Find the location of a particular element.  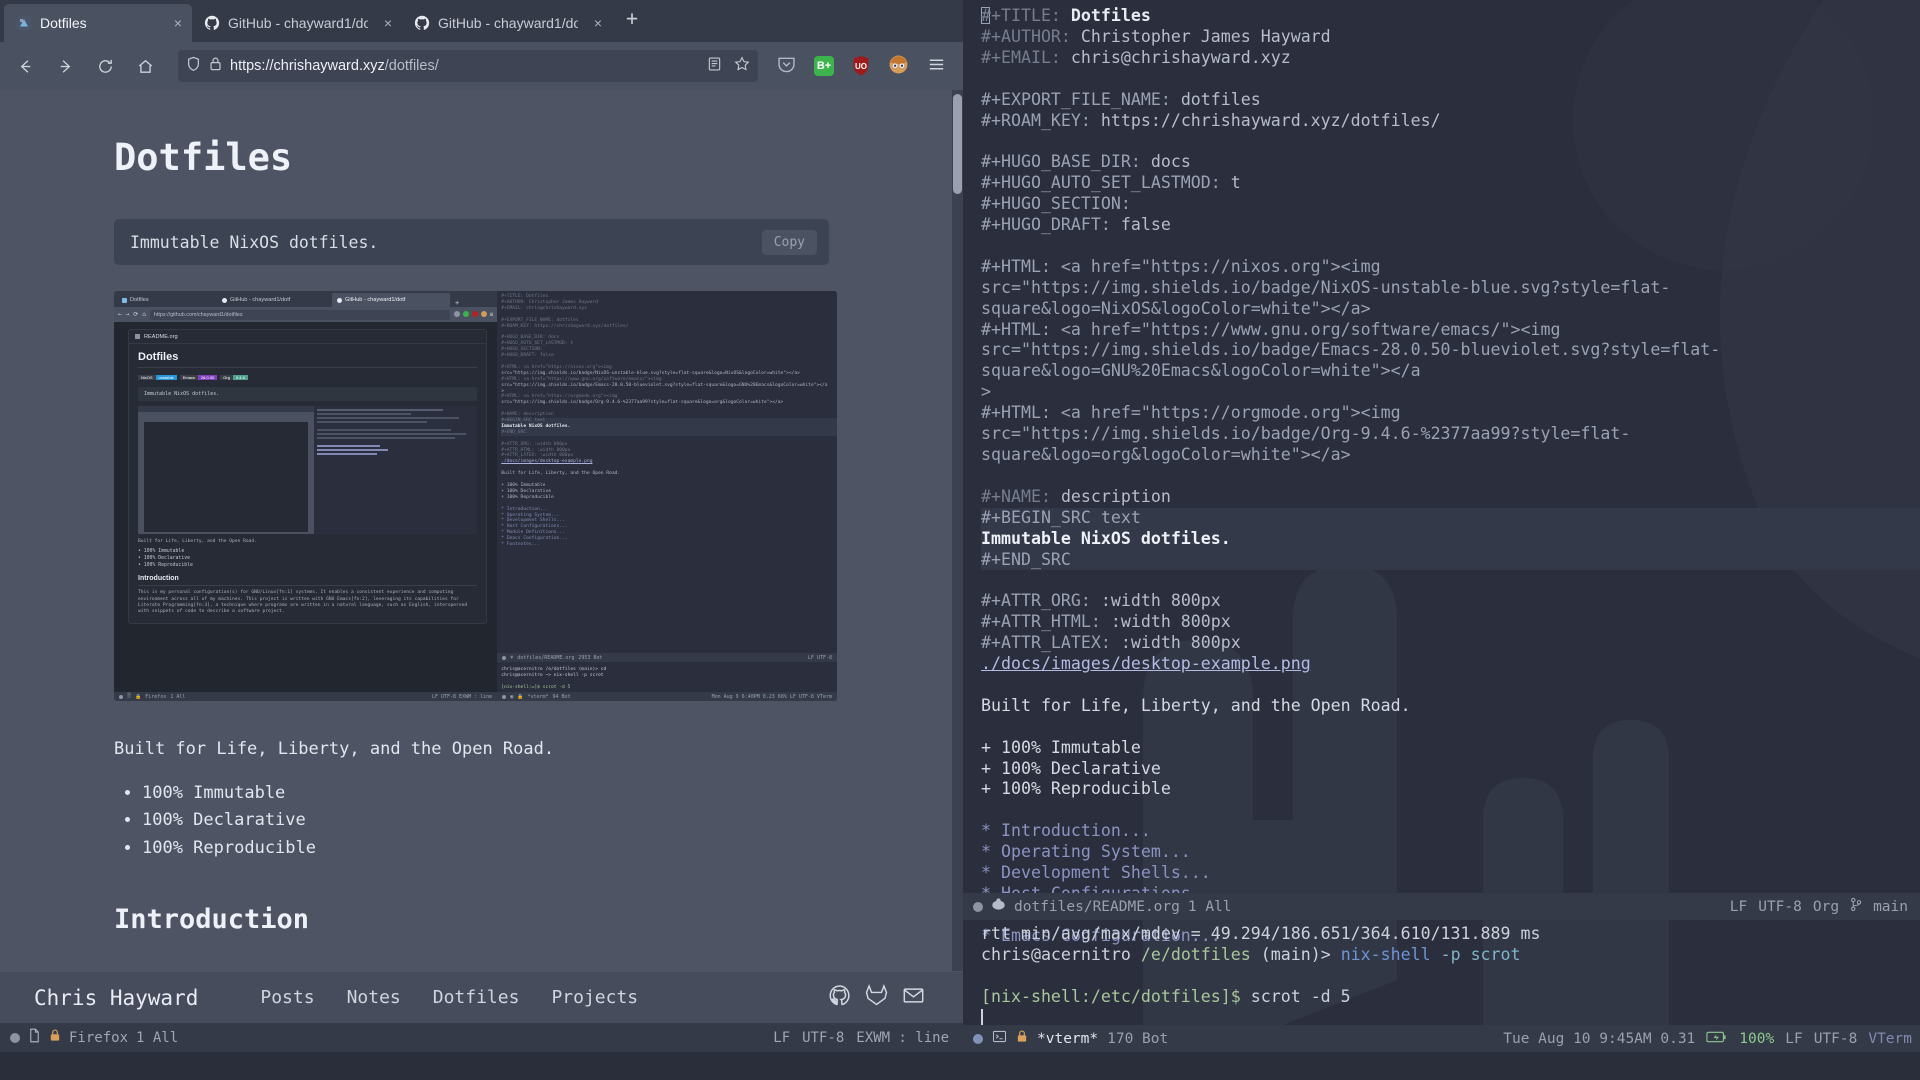

list-icon is located at coordinates (137, 336).